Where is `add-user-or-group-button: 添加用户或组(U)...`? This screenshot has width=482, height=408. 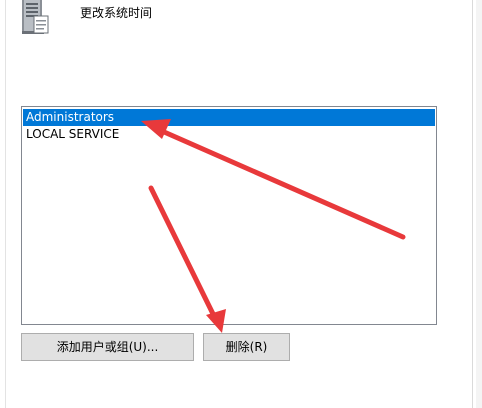 add-user-or-group-button: 添加用户或组(U)... is located at coordinates (107, 347).